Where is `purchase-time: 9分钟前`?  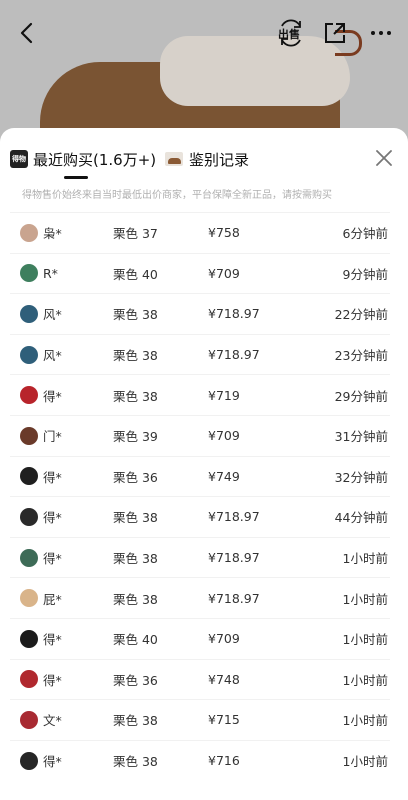 purchase-time: 9分钟前 is located at coordinates (365, 274).